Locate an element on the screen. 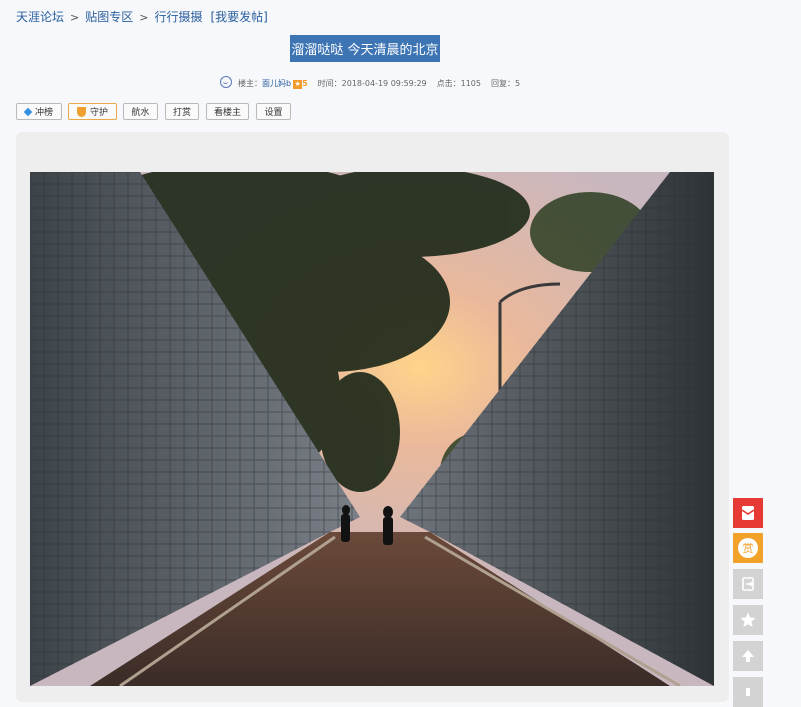 This screenshot has width=801, height=707. author-label: 楼主： is located at coordinates (250, 83).